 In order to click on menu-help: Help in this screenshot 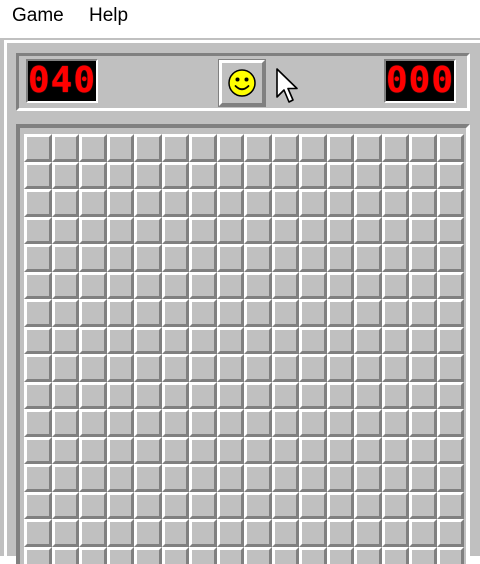, I will do `click(108, 16)`.